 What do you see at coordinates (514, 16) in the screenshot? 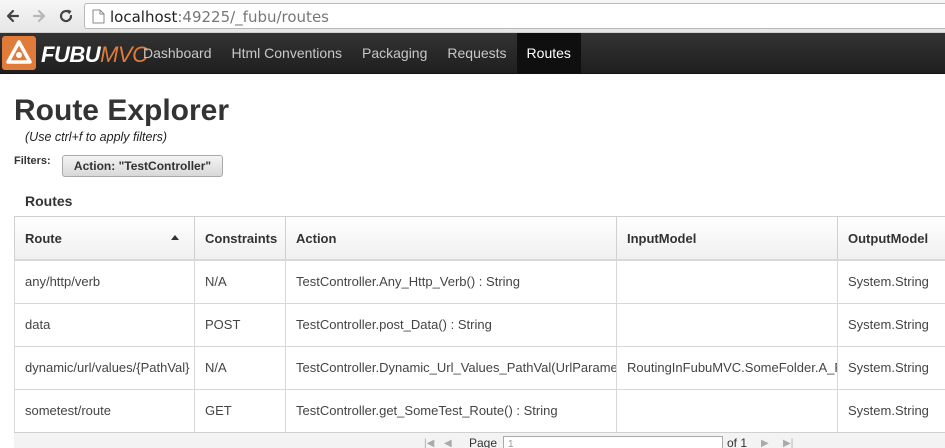
I see `address-bar: localhost:49225/_fubu/routes` at bounding box center [514, 16].